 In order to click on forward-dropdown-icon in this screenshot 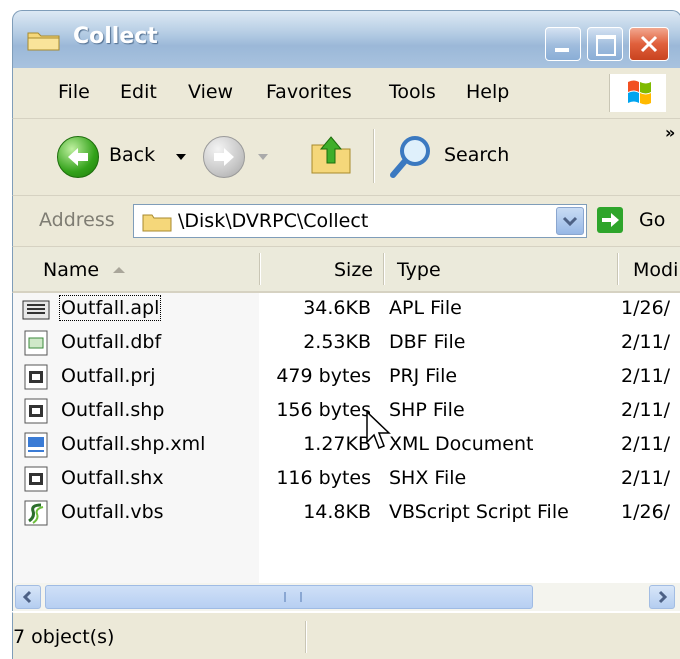, I will do `click(263, 157)`.